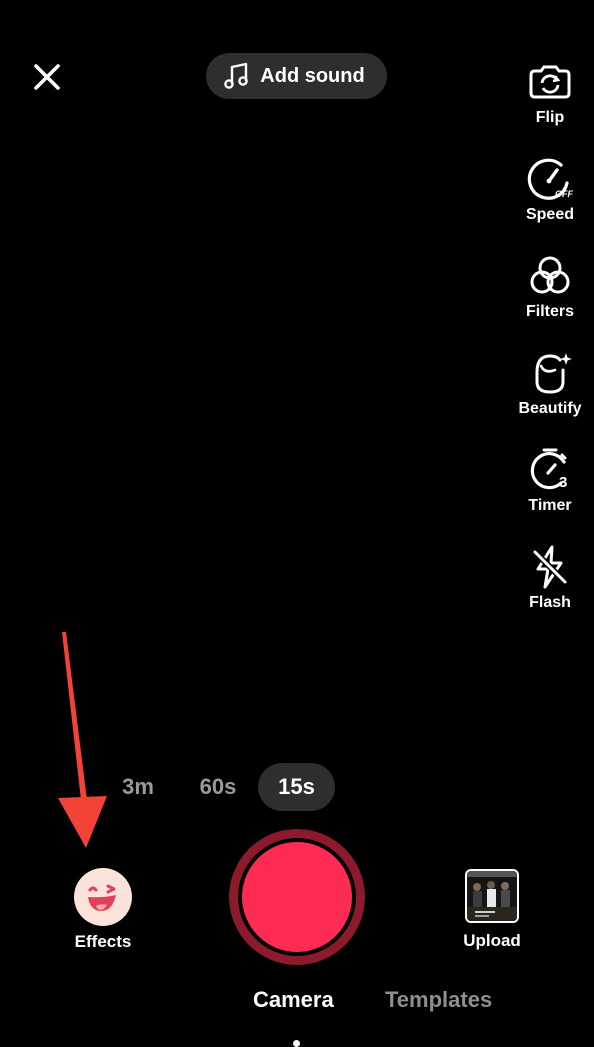 The image size is (594, 1047). I want to click on tab-camera: Camera, so click(293, 1000).